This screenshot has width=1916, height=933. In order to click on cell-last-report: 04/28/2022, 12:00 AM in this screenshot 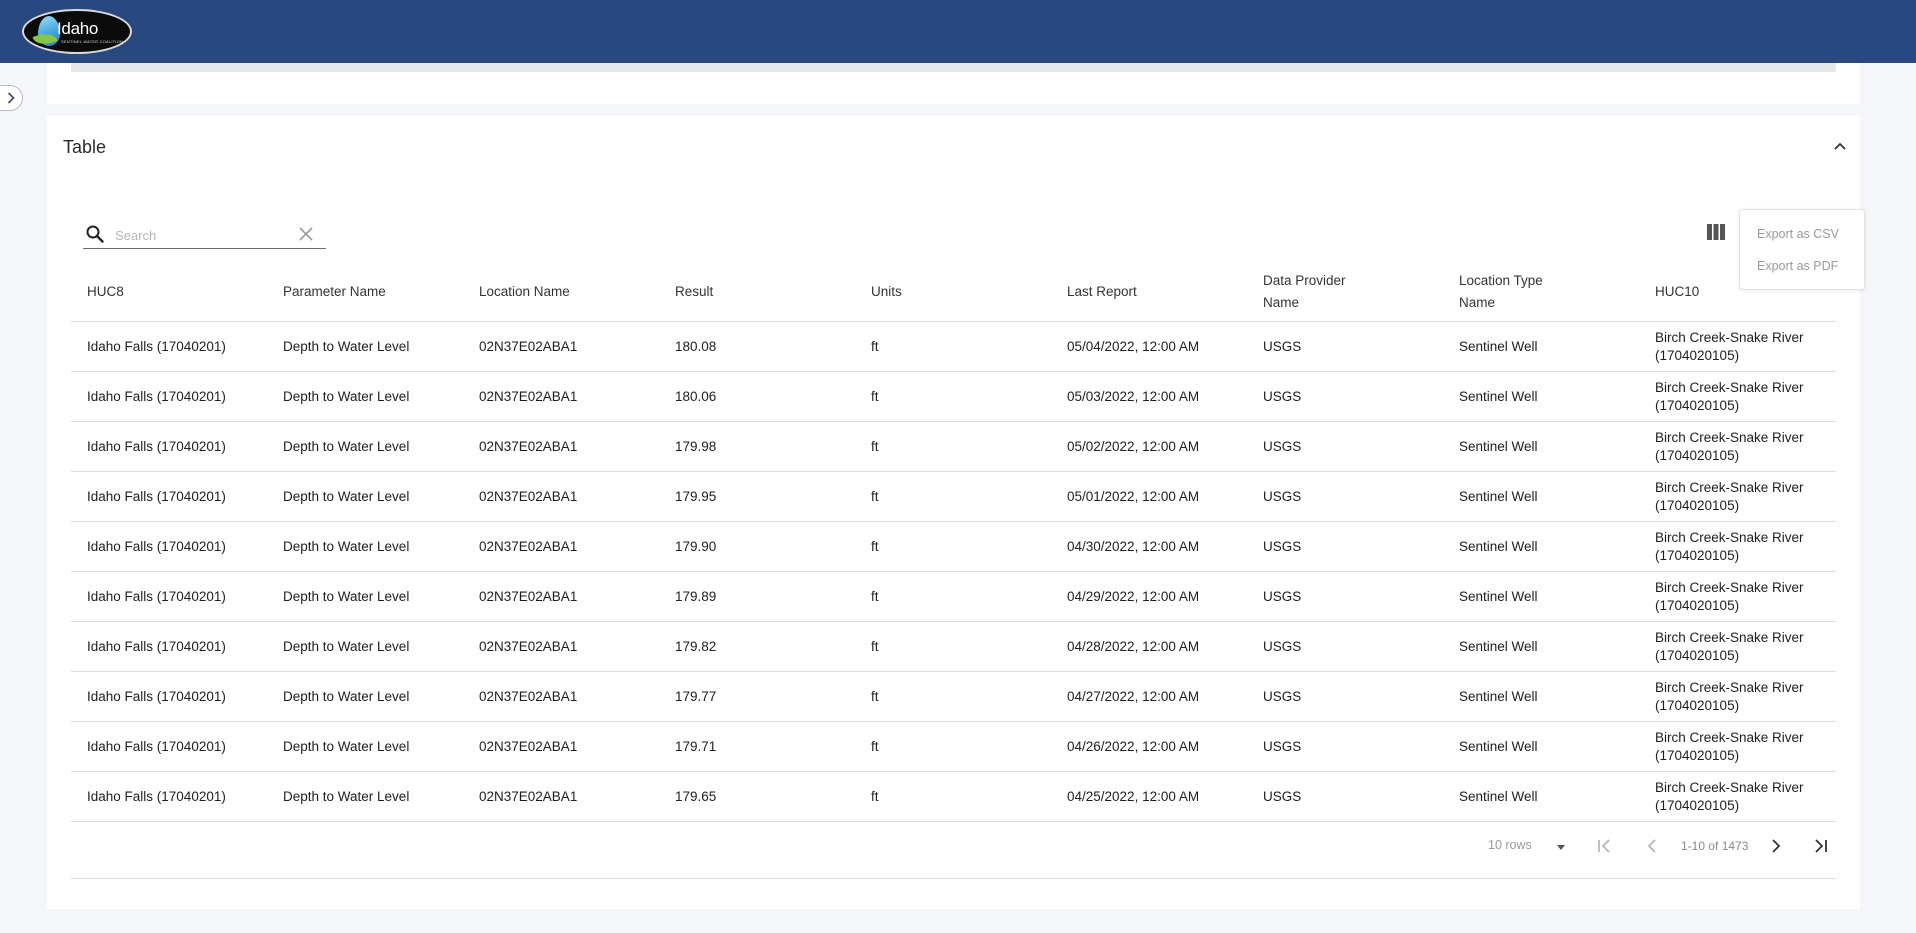, I will do `click(1133, 646)`.